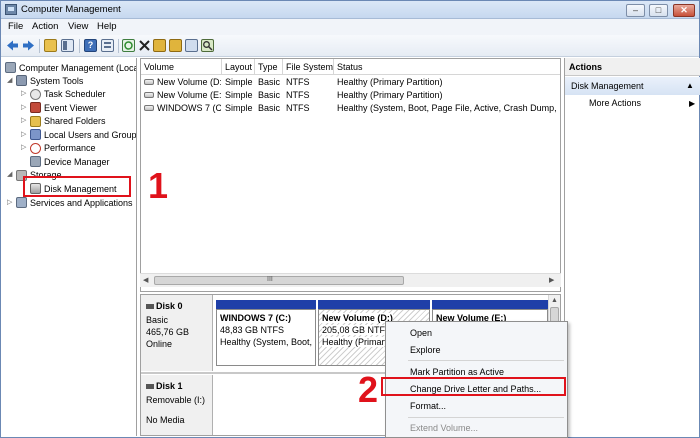 This screenshot has width=700, height=438. I want to click on tree-item-root: Computer Management (Local, so click(71, 68).